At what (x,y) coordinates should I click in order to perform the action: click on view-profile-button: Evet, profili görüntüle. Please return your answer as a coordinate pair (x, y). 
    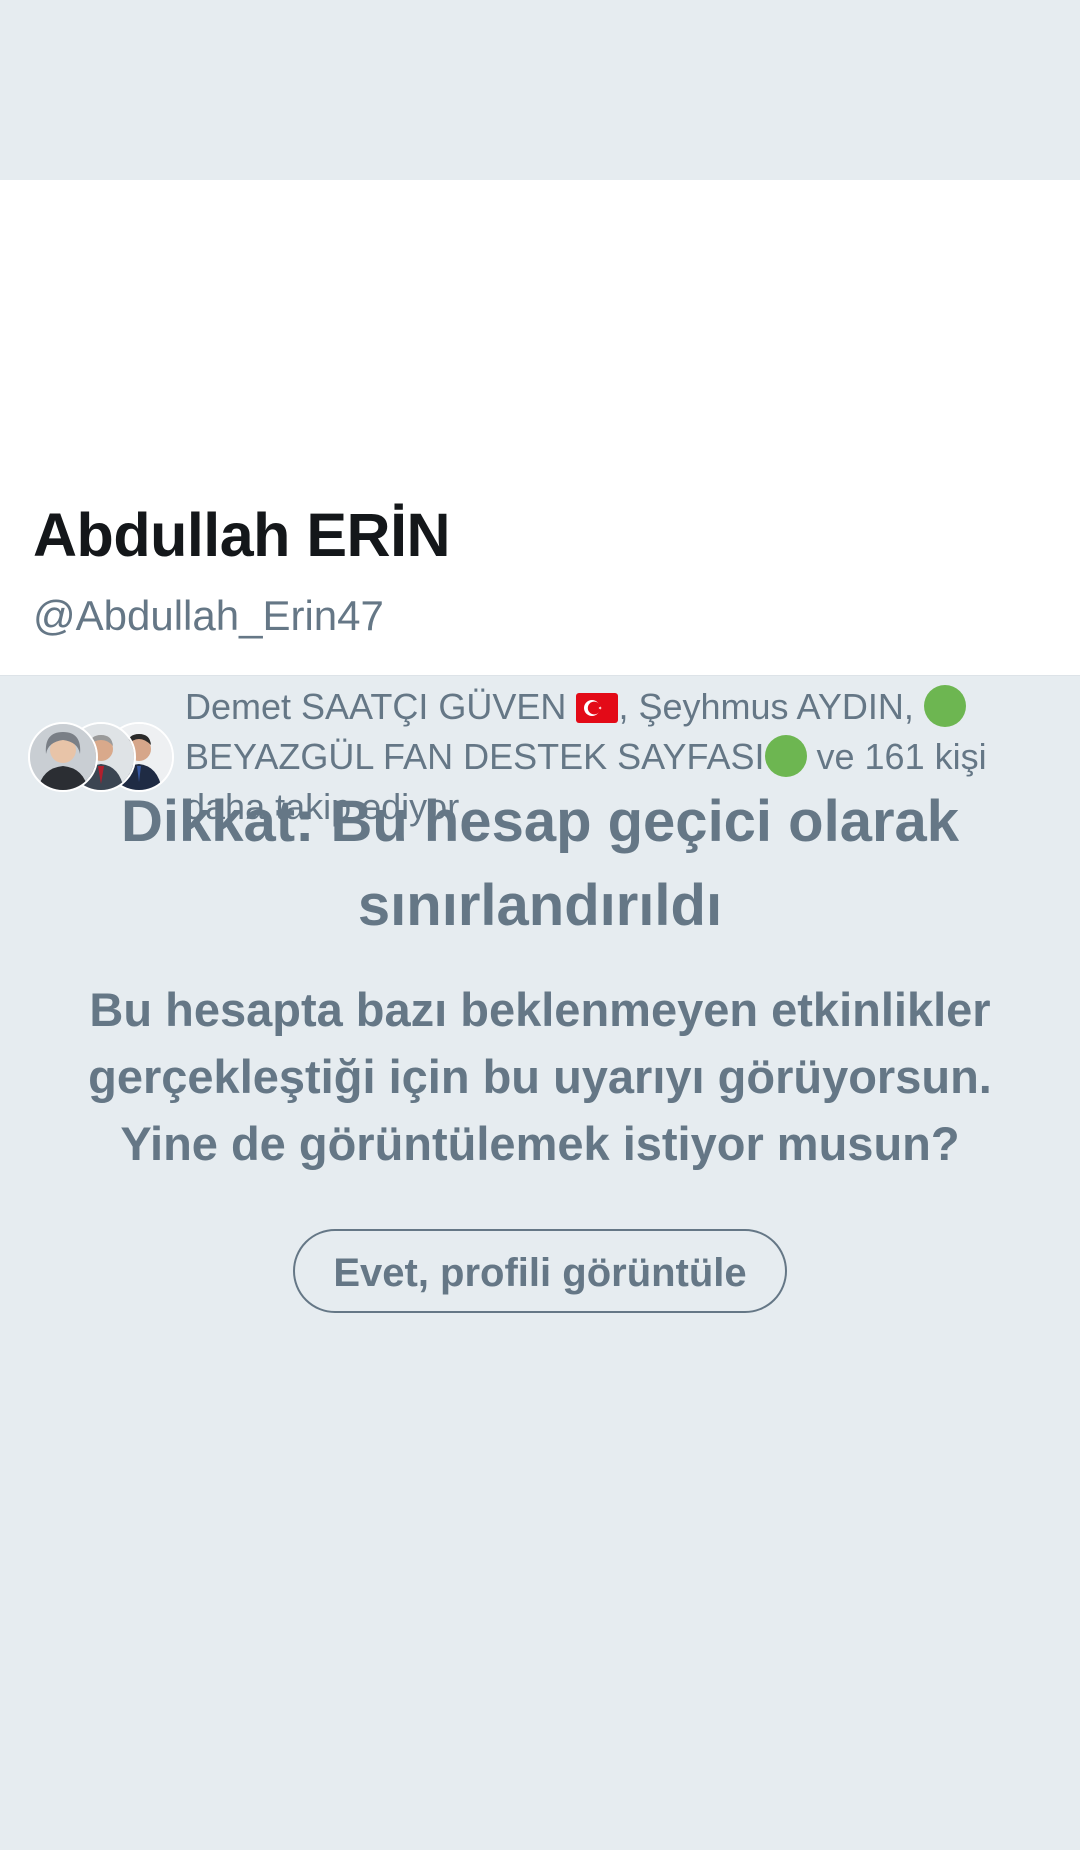
    Looking at the image, I should click on (540, 1271).